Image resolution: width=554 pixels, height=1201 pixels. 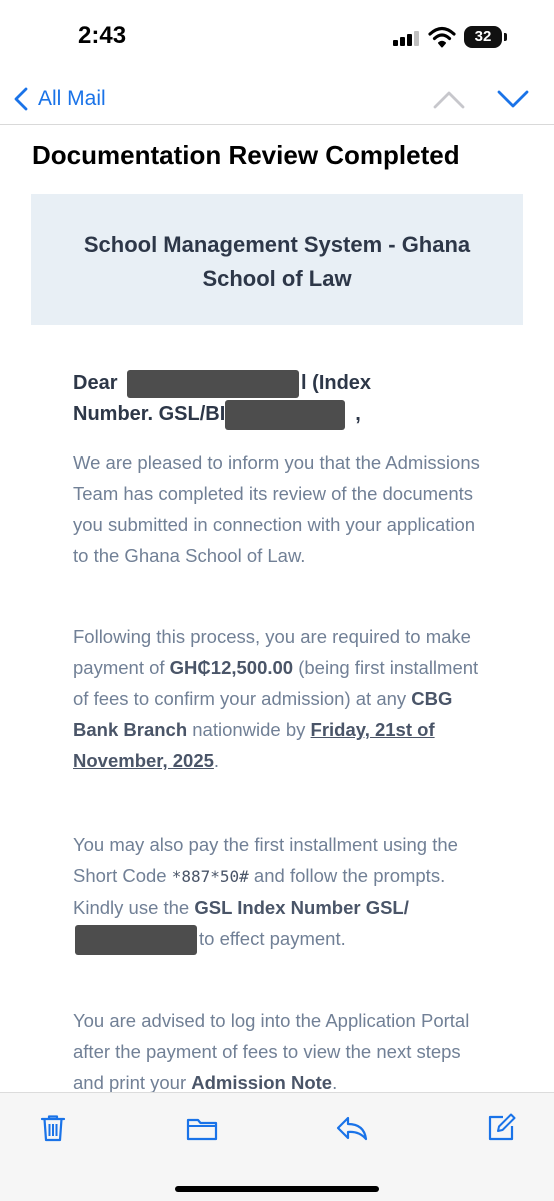 What do you see at coordinates (442, 37) in the screenshot?
I see `wifi-icon` at bounding box center [442, 37].